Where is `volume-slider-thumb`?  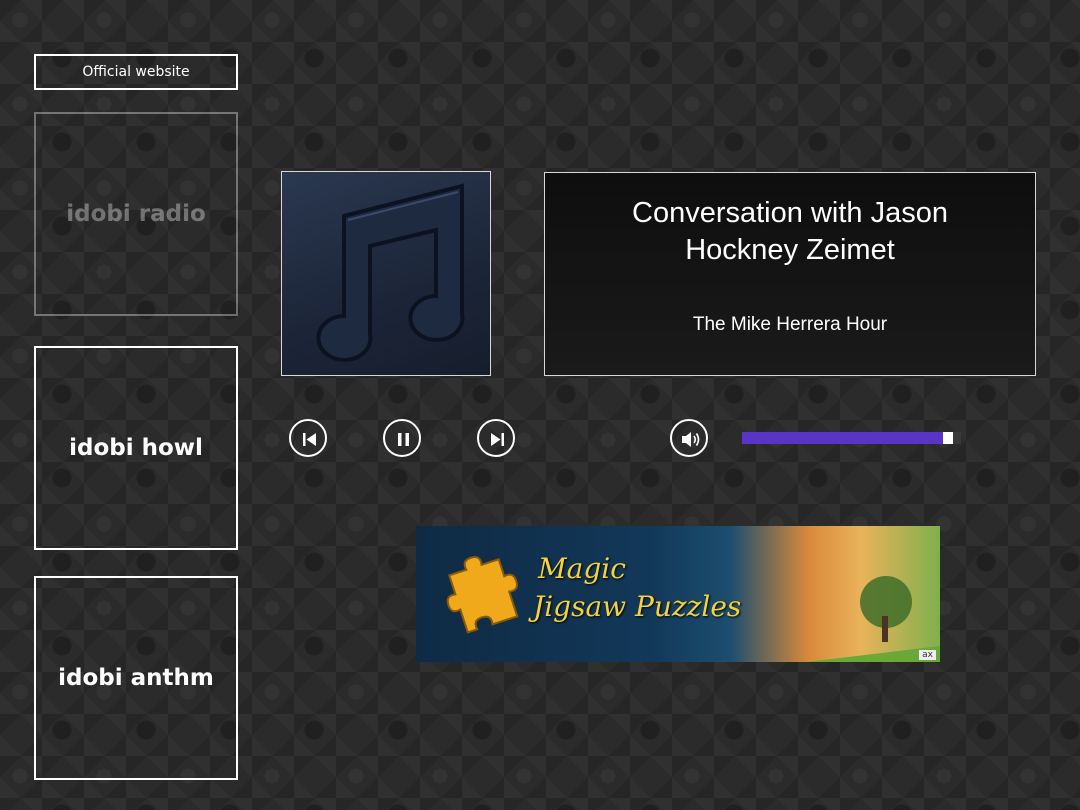 volume-slider-thumb is located at coordinates (948, 438).